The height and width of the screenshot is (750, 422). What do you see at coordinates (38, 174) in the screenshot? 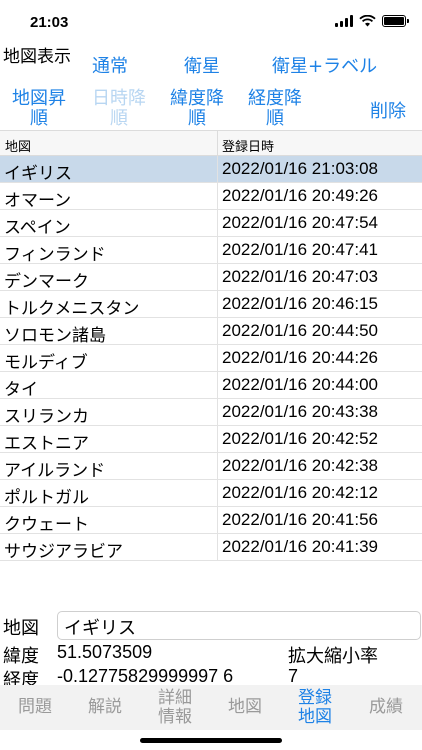
I see `row-map-name: イギリス` at bounding box center [38, 174].